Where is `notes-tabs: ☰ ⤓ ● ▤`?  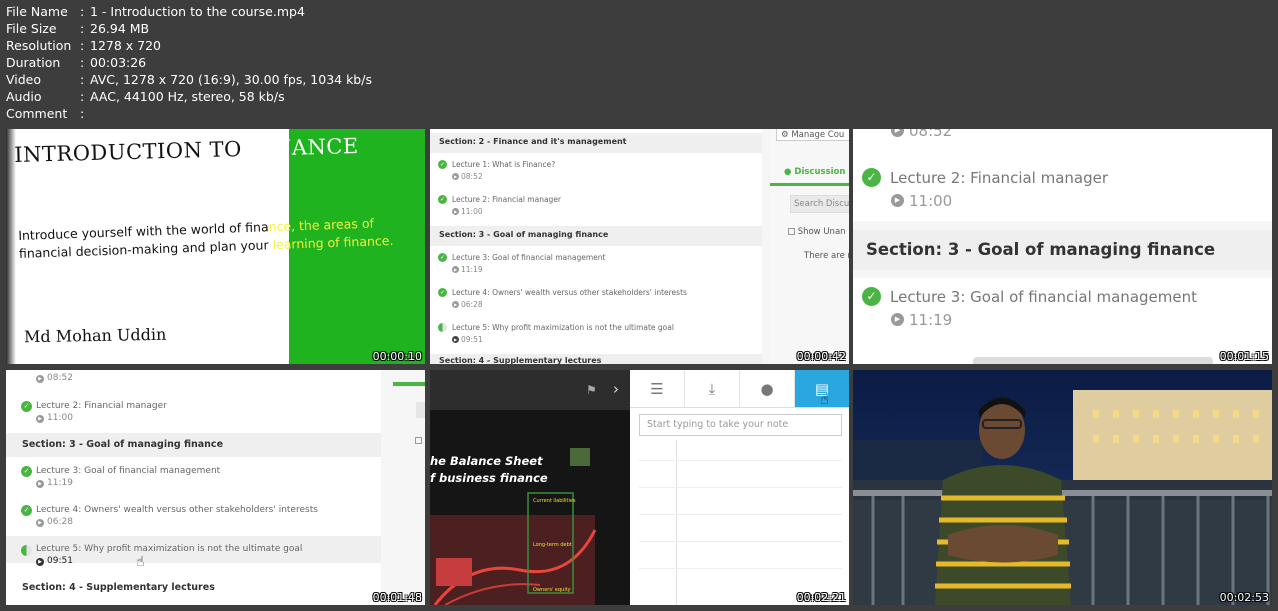 notes-tabs: ☰ ⤓ ● ▤ is located at coordinates (739, 389).